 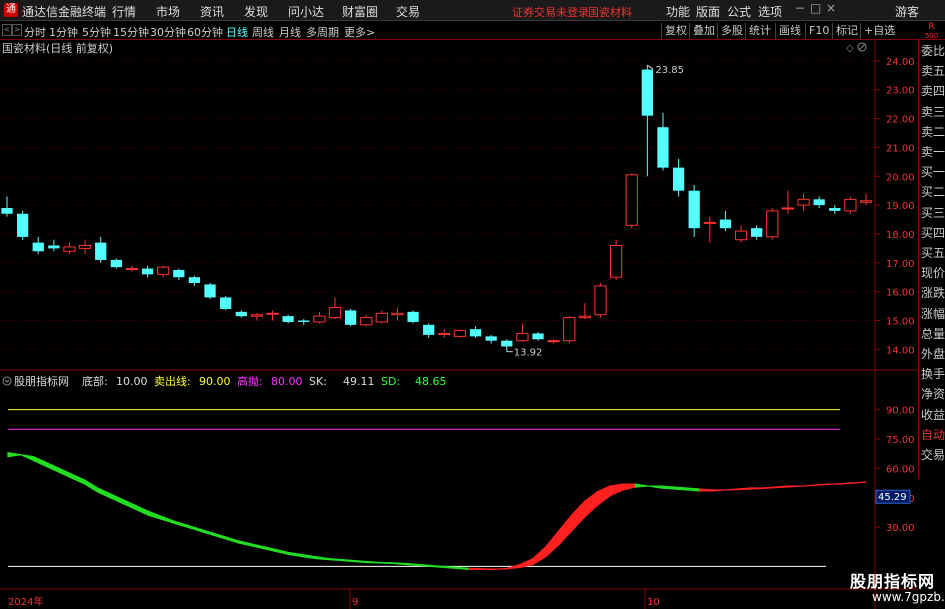 I want to click on indicator-param-value: 49.11, so click(x=359, y=381).